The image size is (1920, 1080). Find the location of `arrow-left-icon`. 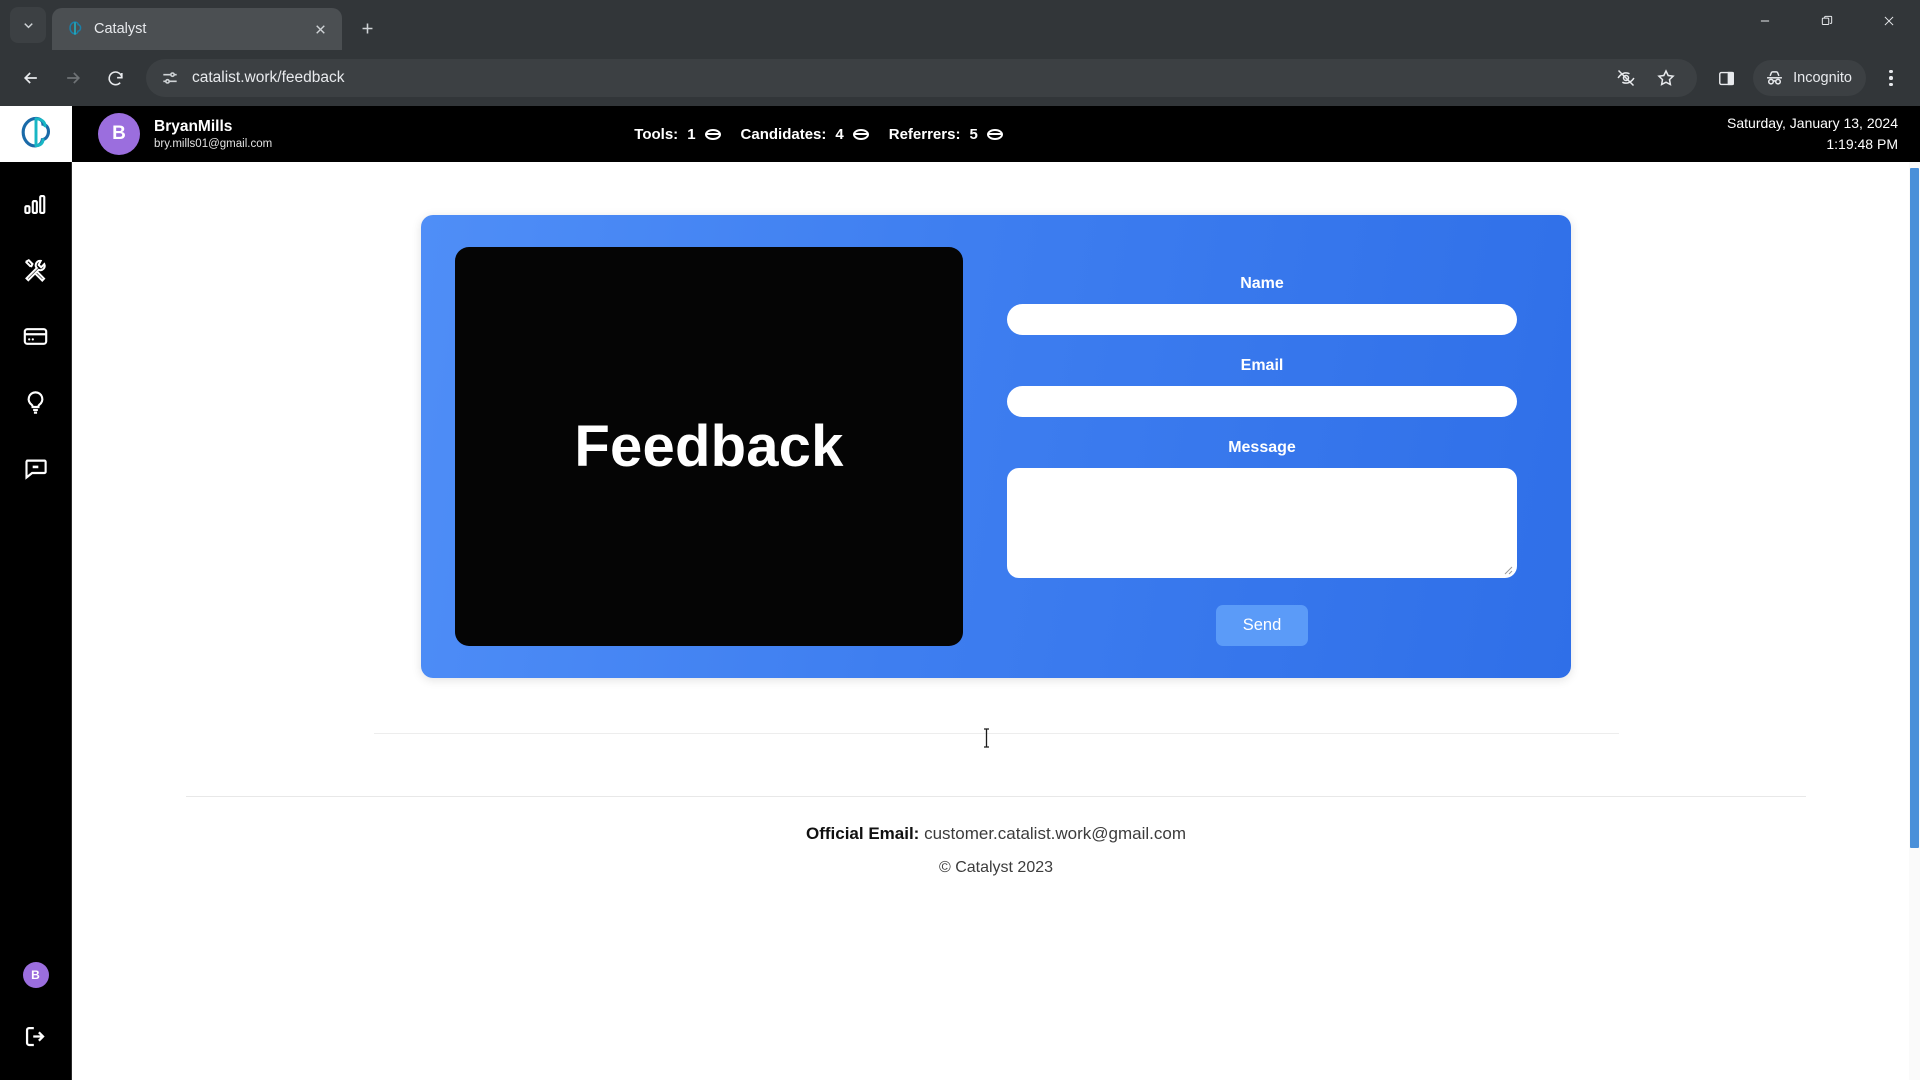

arrow-left-icon is located at coordinates (30, 78).